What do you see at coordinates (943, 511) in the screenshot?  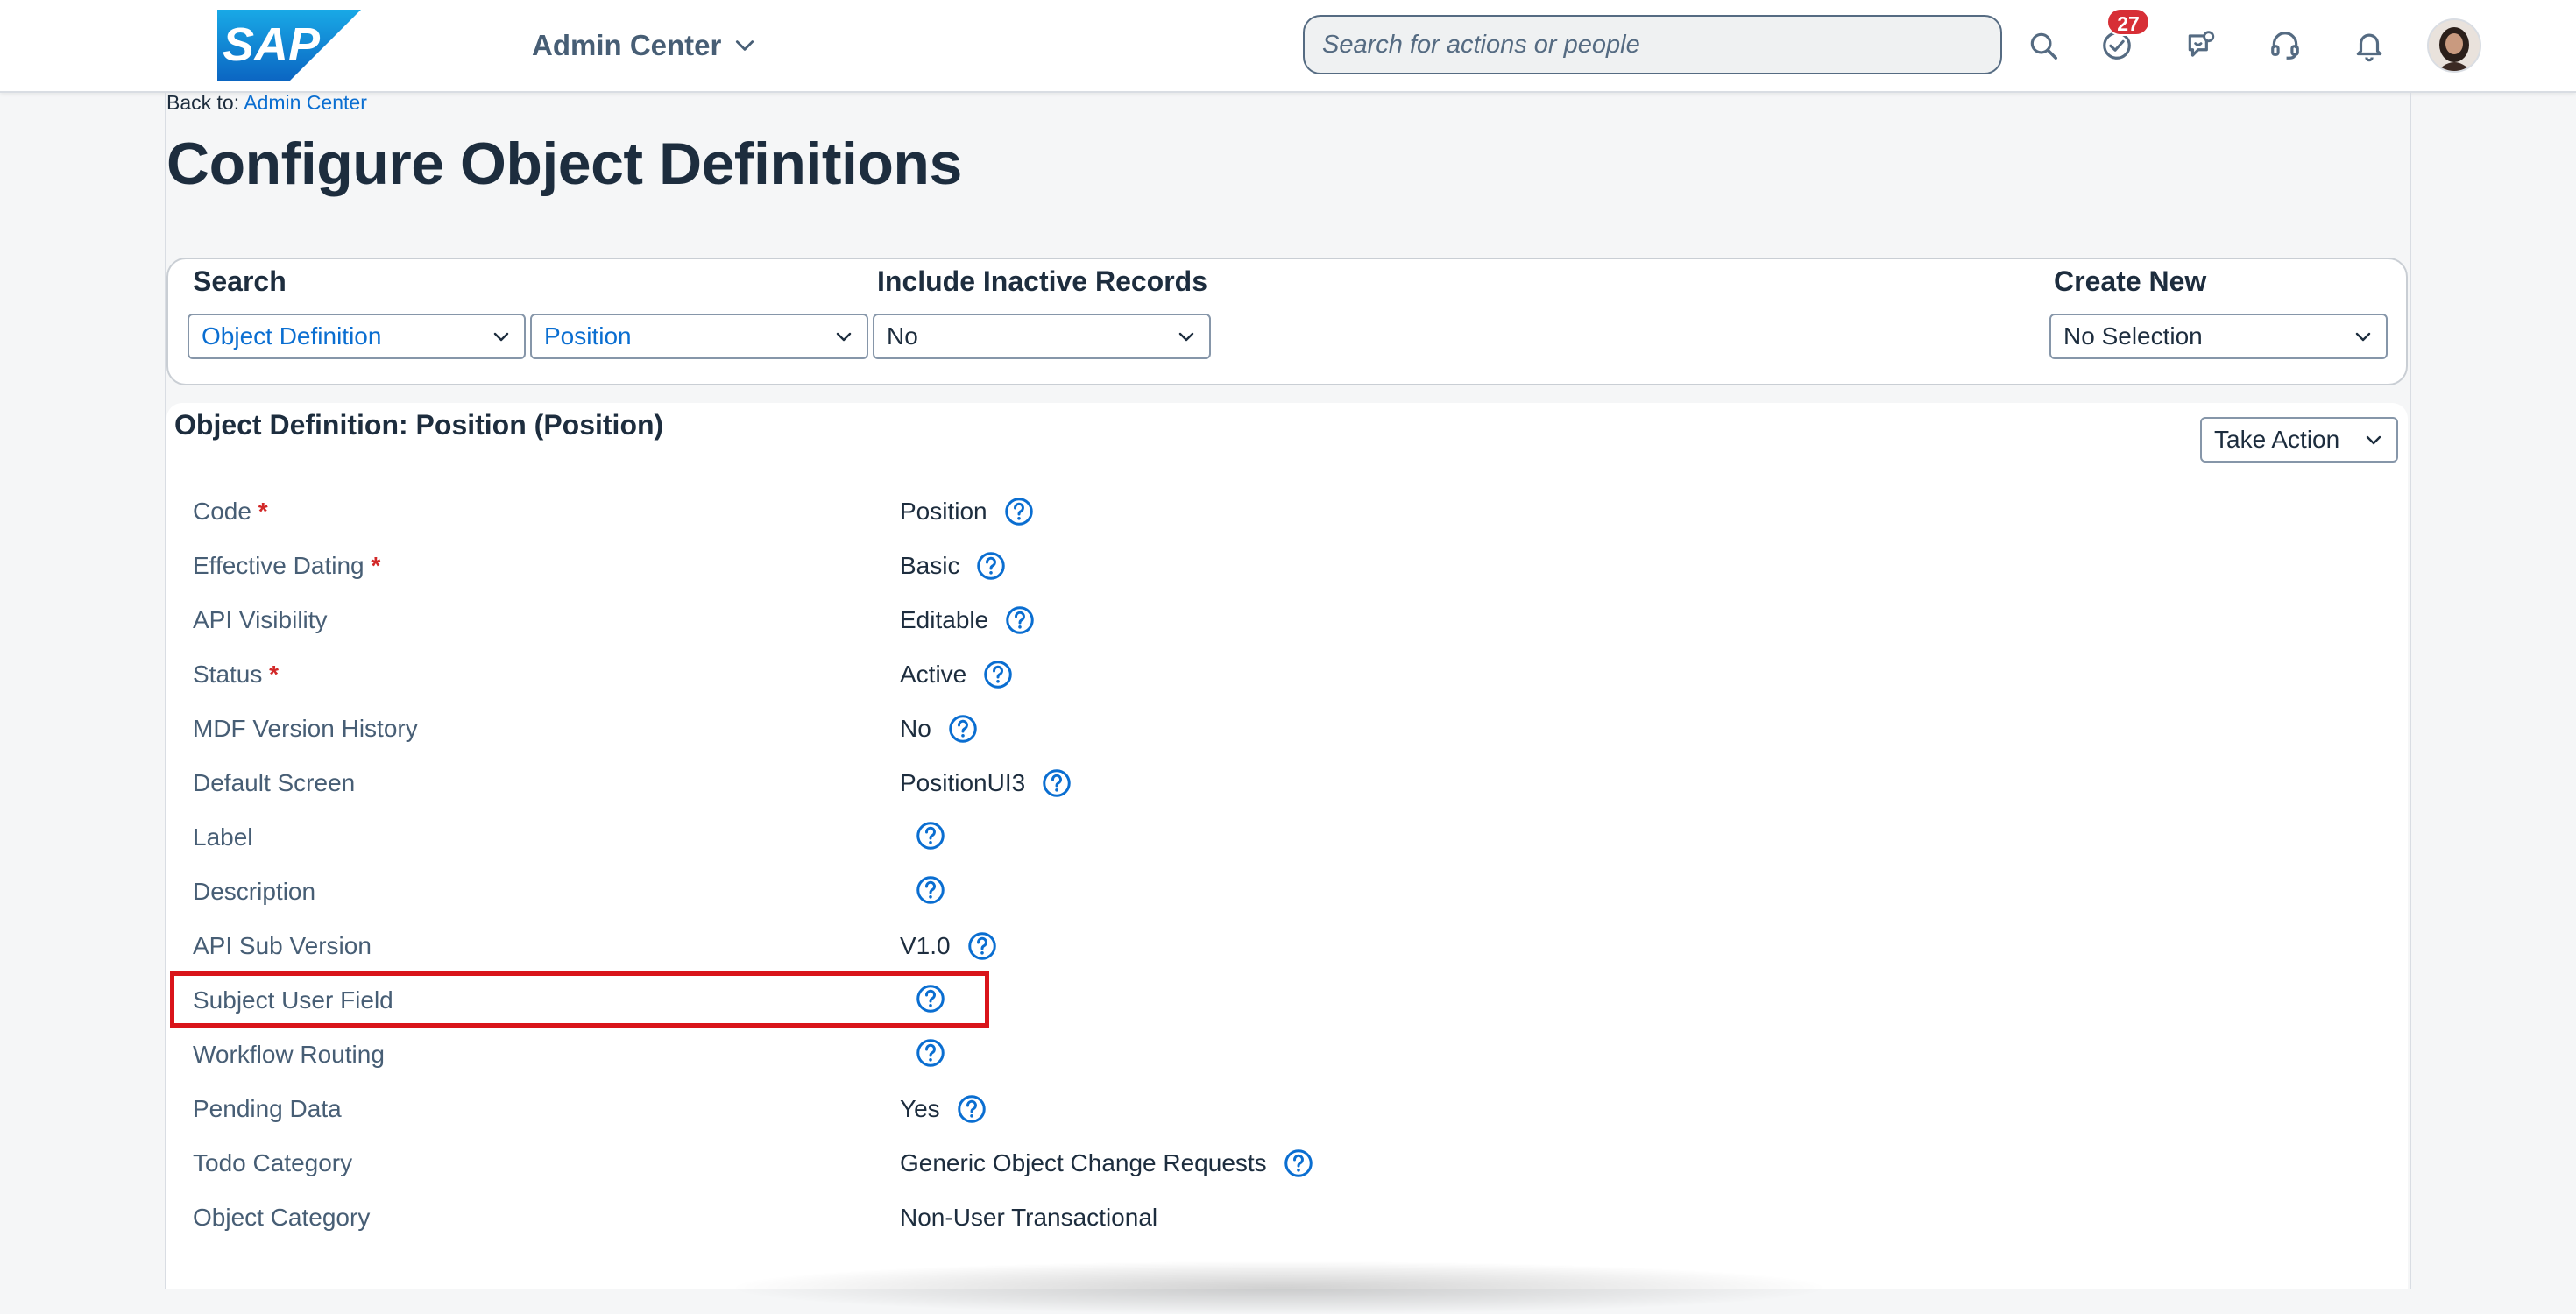 I see `field-value-text: Position` at bounding box center [943, 511].